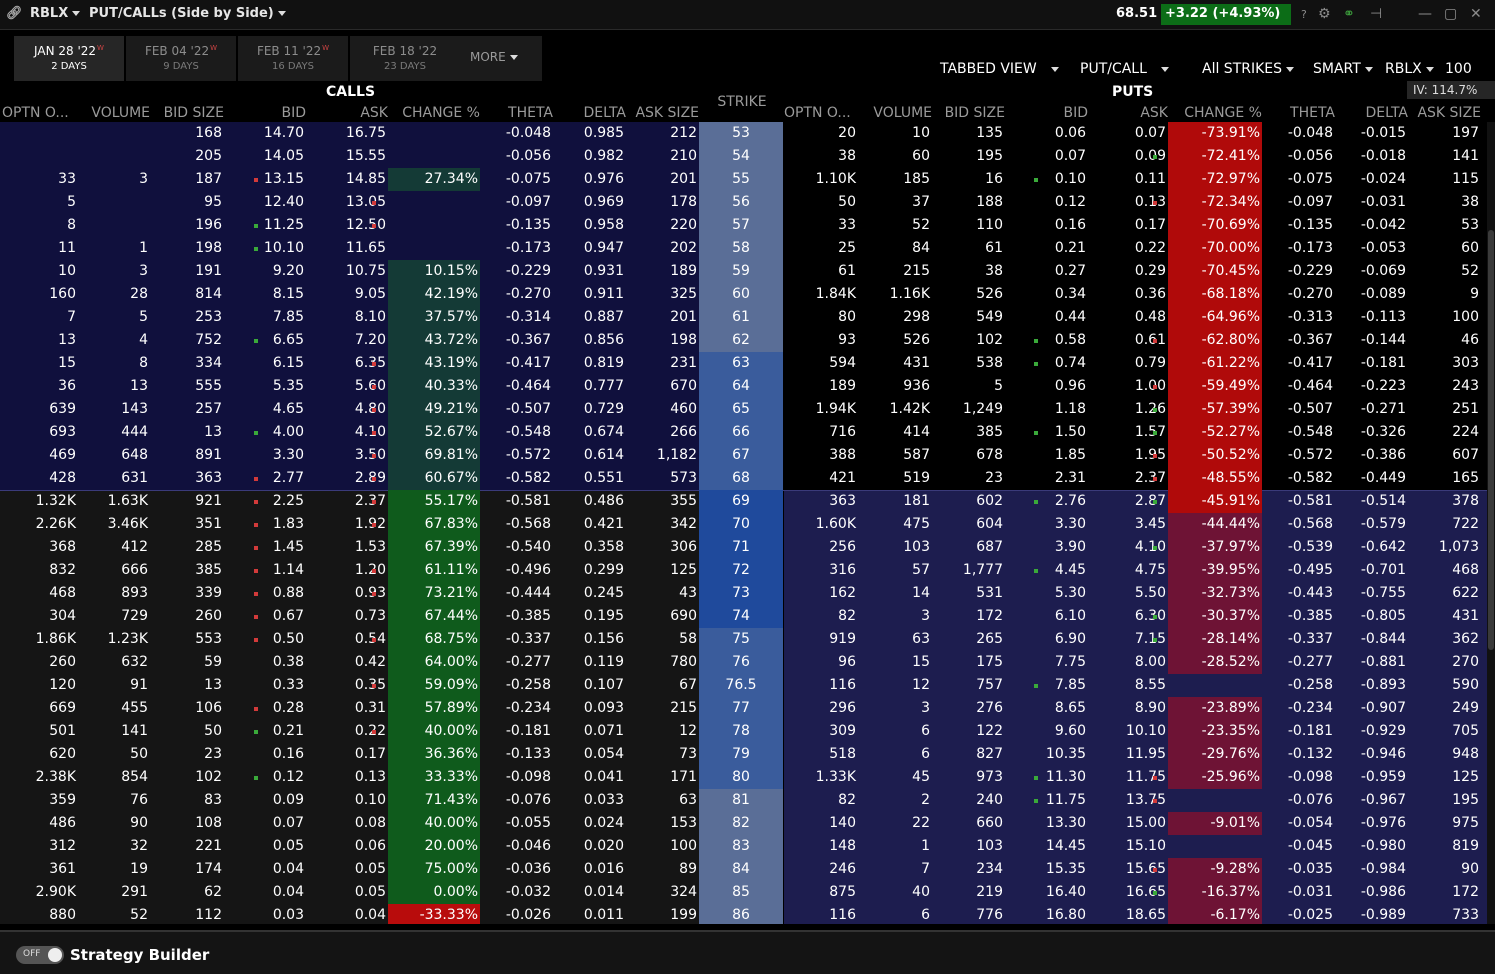  Describe the element at coordinates (434, 409) in the screenshot. I see `calls-change-pct: 49.21%` at that location.